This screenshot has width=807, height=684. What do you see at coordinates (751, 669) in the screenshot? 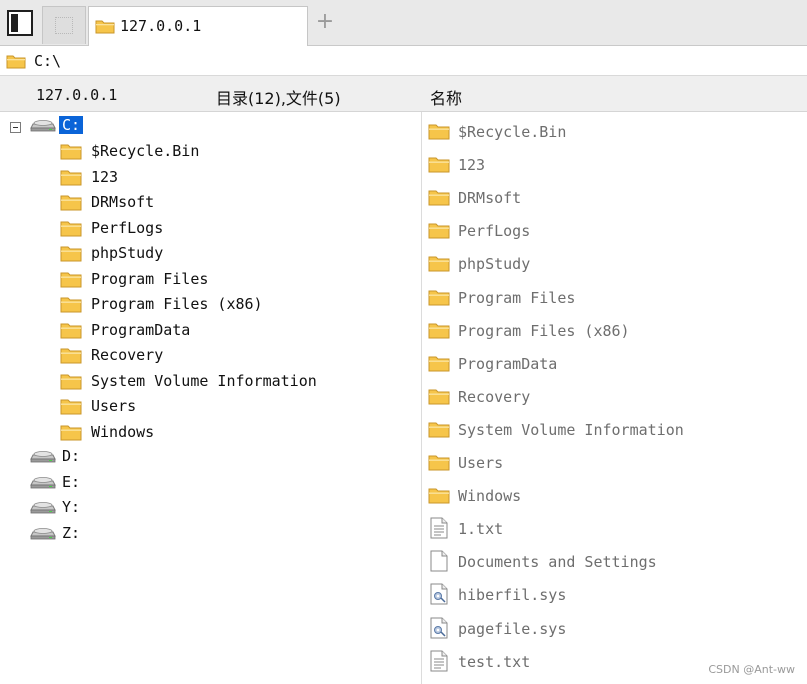
I see `watermark: CSDN @Ant-ww` at bounding box center [751, 669].